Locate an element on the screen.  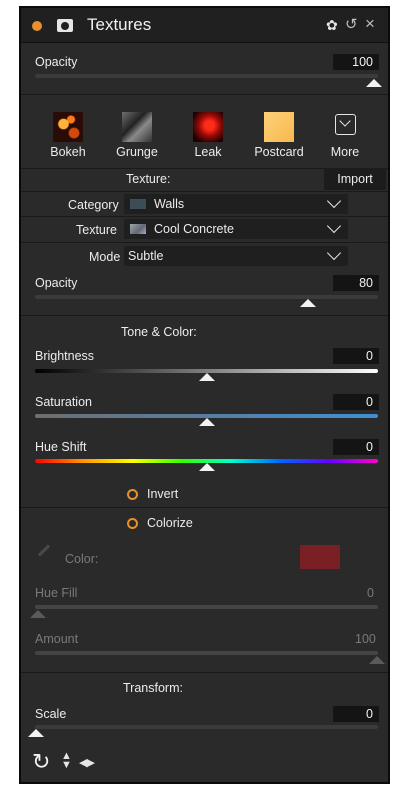
preset-label-grunge: Grunge is located at coordinates (137, 152).